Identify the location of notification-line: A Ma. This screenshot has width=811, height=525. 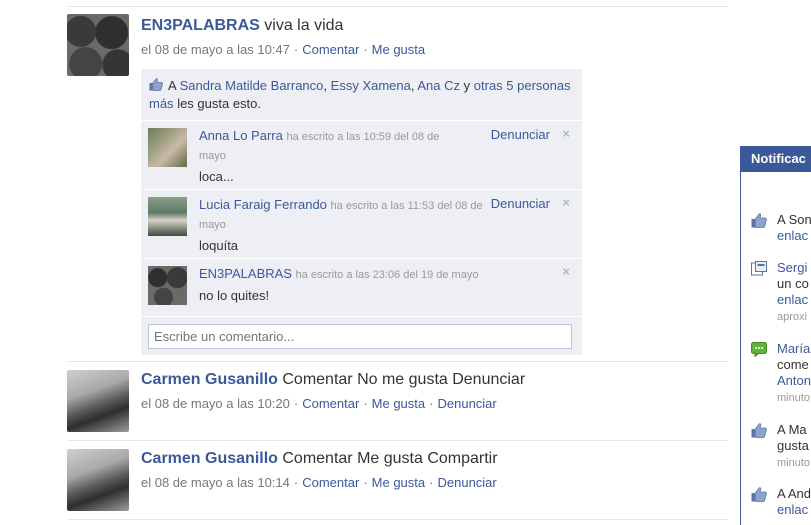
(792, 429).